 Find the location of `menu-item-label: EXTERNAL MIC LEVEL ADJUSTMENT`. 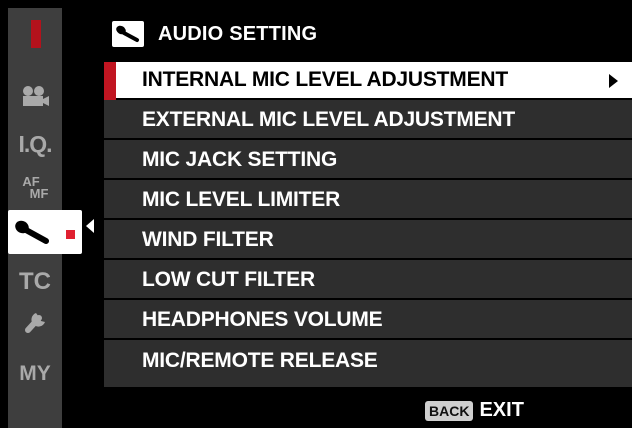

menu-item-label: EXTERNAL MIC LEVEL ADJUSTMENT is located at coordinates (329, 119).